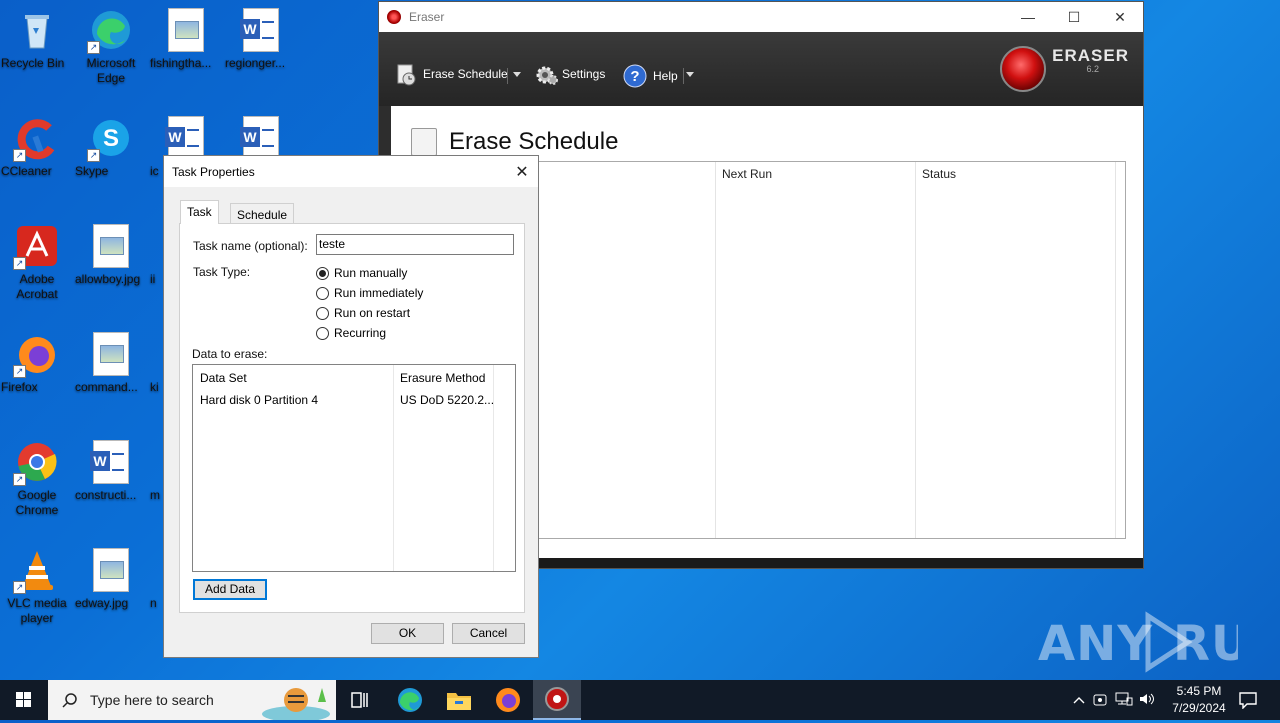 Image resolution: width=1280 pixels, height=723 pixels. I want to click on radio-run-immediately: Run immediately, so click(369, 293).